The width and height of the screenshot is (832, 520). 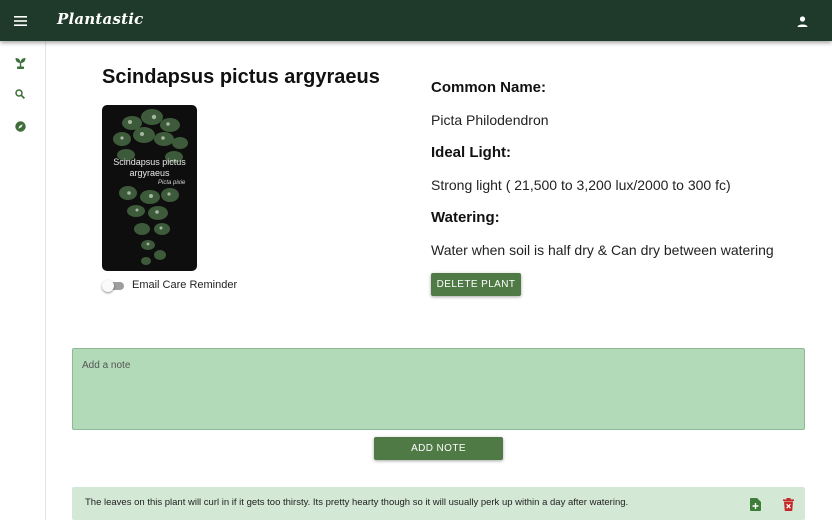 What do you see at coordinates (108, 286) in the screenshot?
I see `toggle-thumb` at bounding box center [108, 286].